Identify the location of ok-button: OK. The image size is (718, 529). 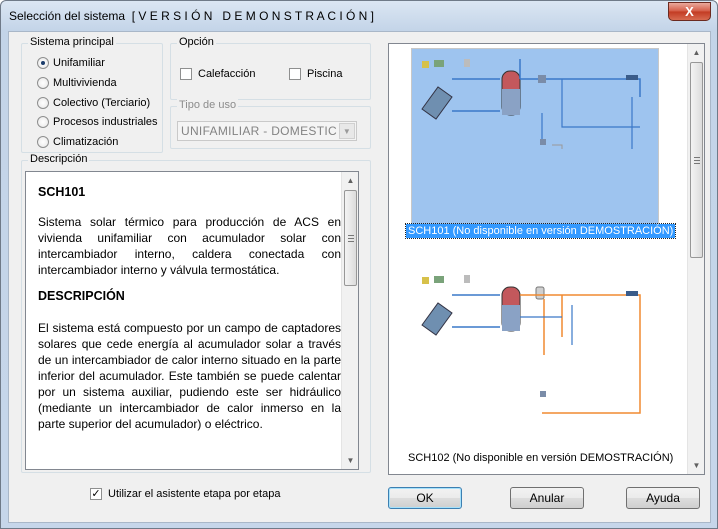
(425, 498).